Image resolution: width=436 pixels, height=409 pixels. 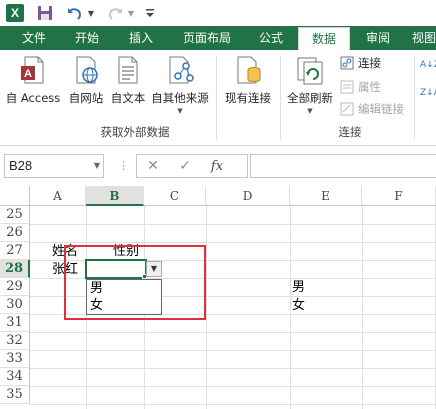 I want to click on from-access-button: A 自 Access, so click(x=33, y=83).